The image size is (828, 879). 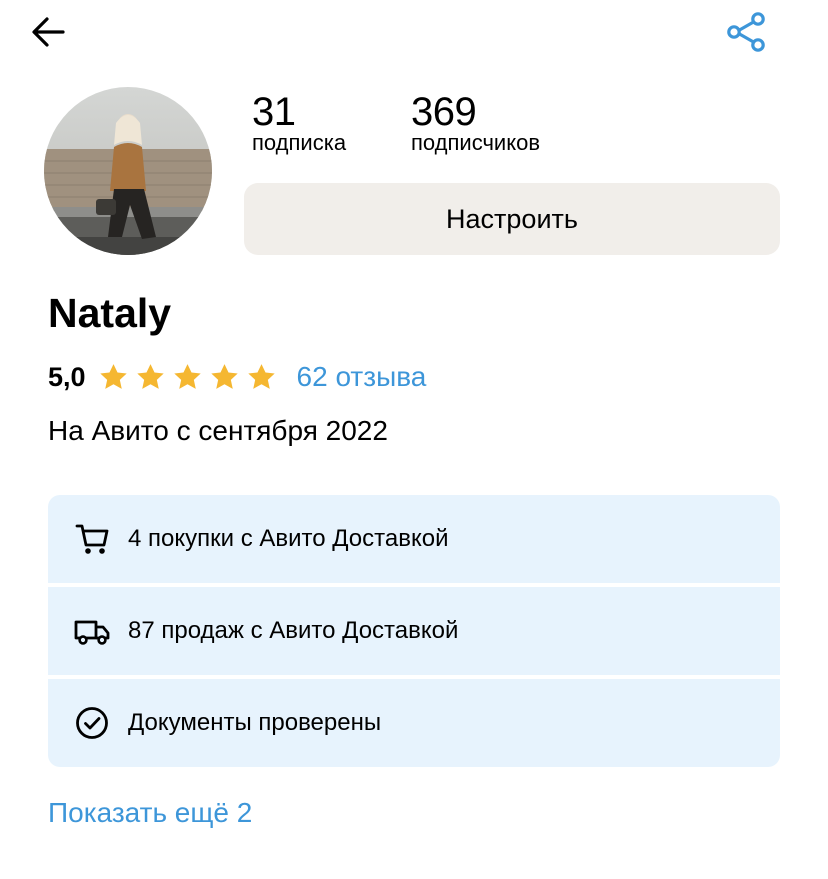 I want to click on back-button, so click(x=48, y=32).